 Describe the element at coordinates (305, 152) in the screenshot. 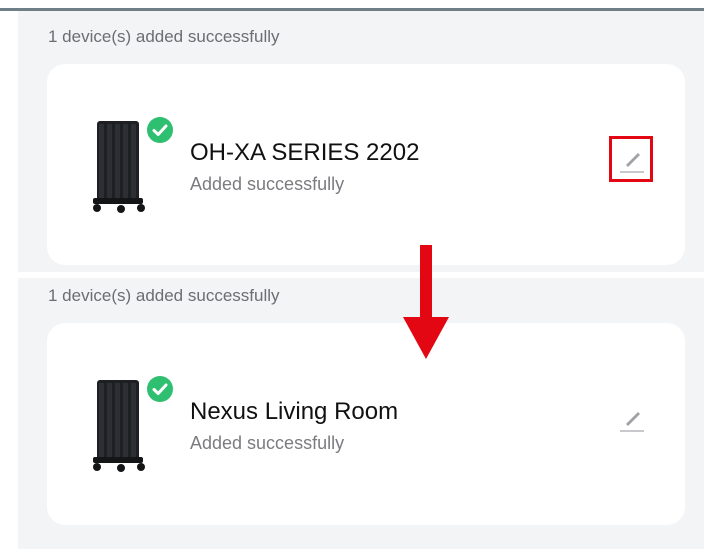

I see `device-name: OH-XA SERIES 2202` at that location.